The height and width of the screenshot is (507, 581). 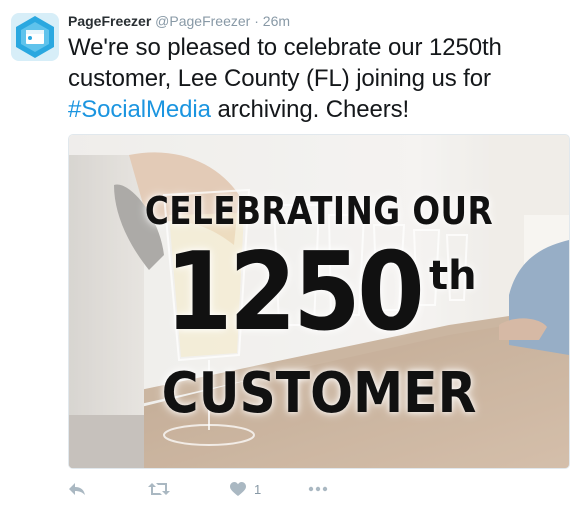 What do you see at coordinates (453, 276) in the screenshot?
I see `overlay-suffix: th` at bounding box center [453, 276].